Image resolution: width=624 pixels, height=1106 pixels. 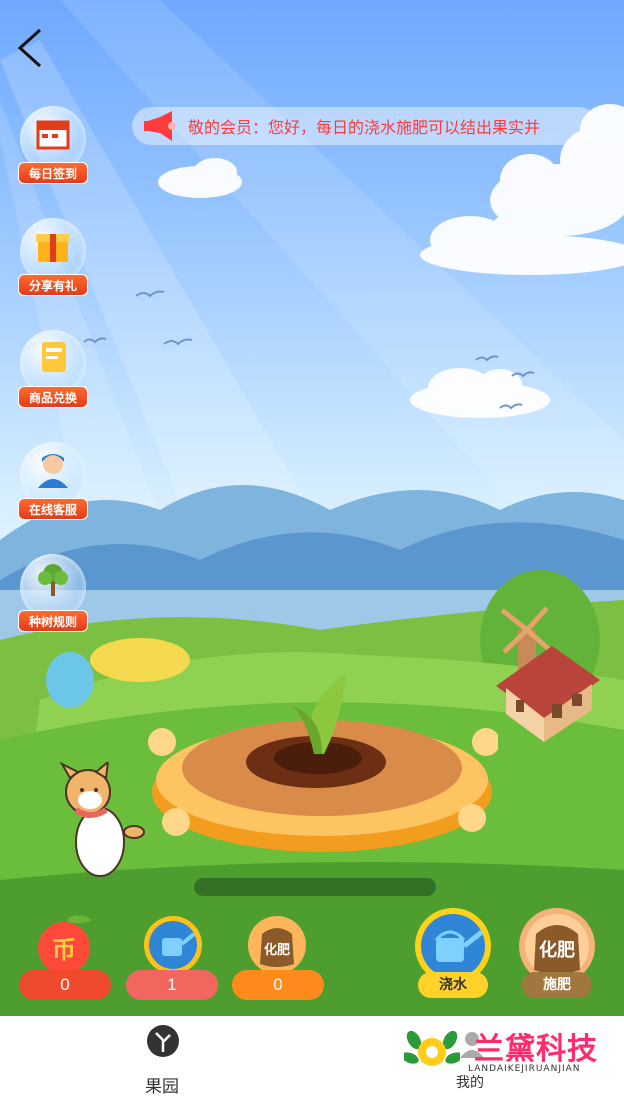 I want to click on dog-illustration, so click(x=102, y=819).